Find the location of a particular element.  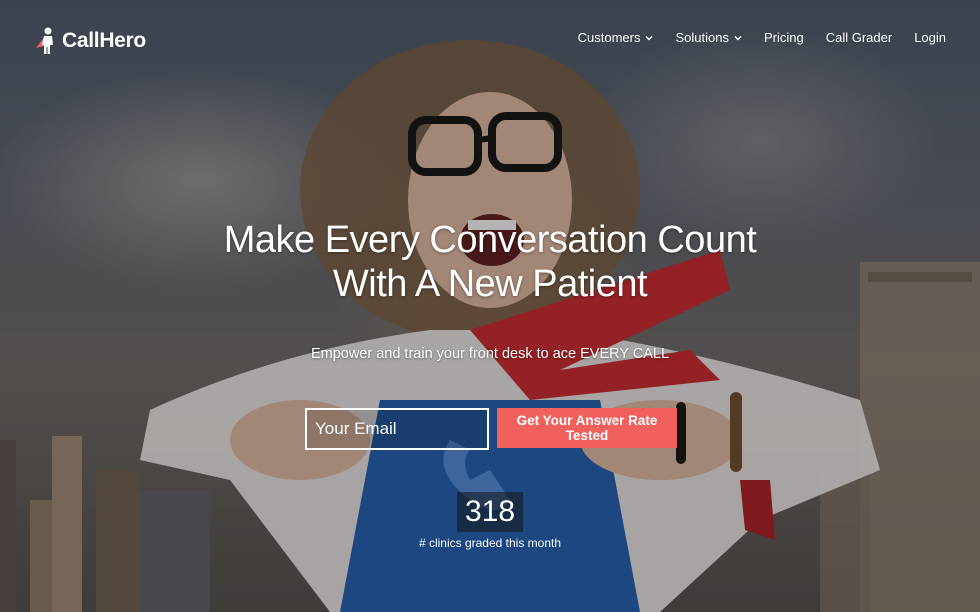

nav-item-pricing: Pricing is located at coordinates (784, 37).